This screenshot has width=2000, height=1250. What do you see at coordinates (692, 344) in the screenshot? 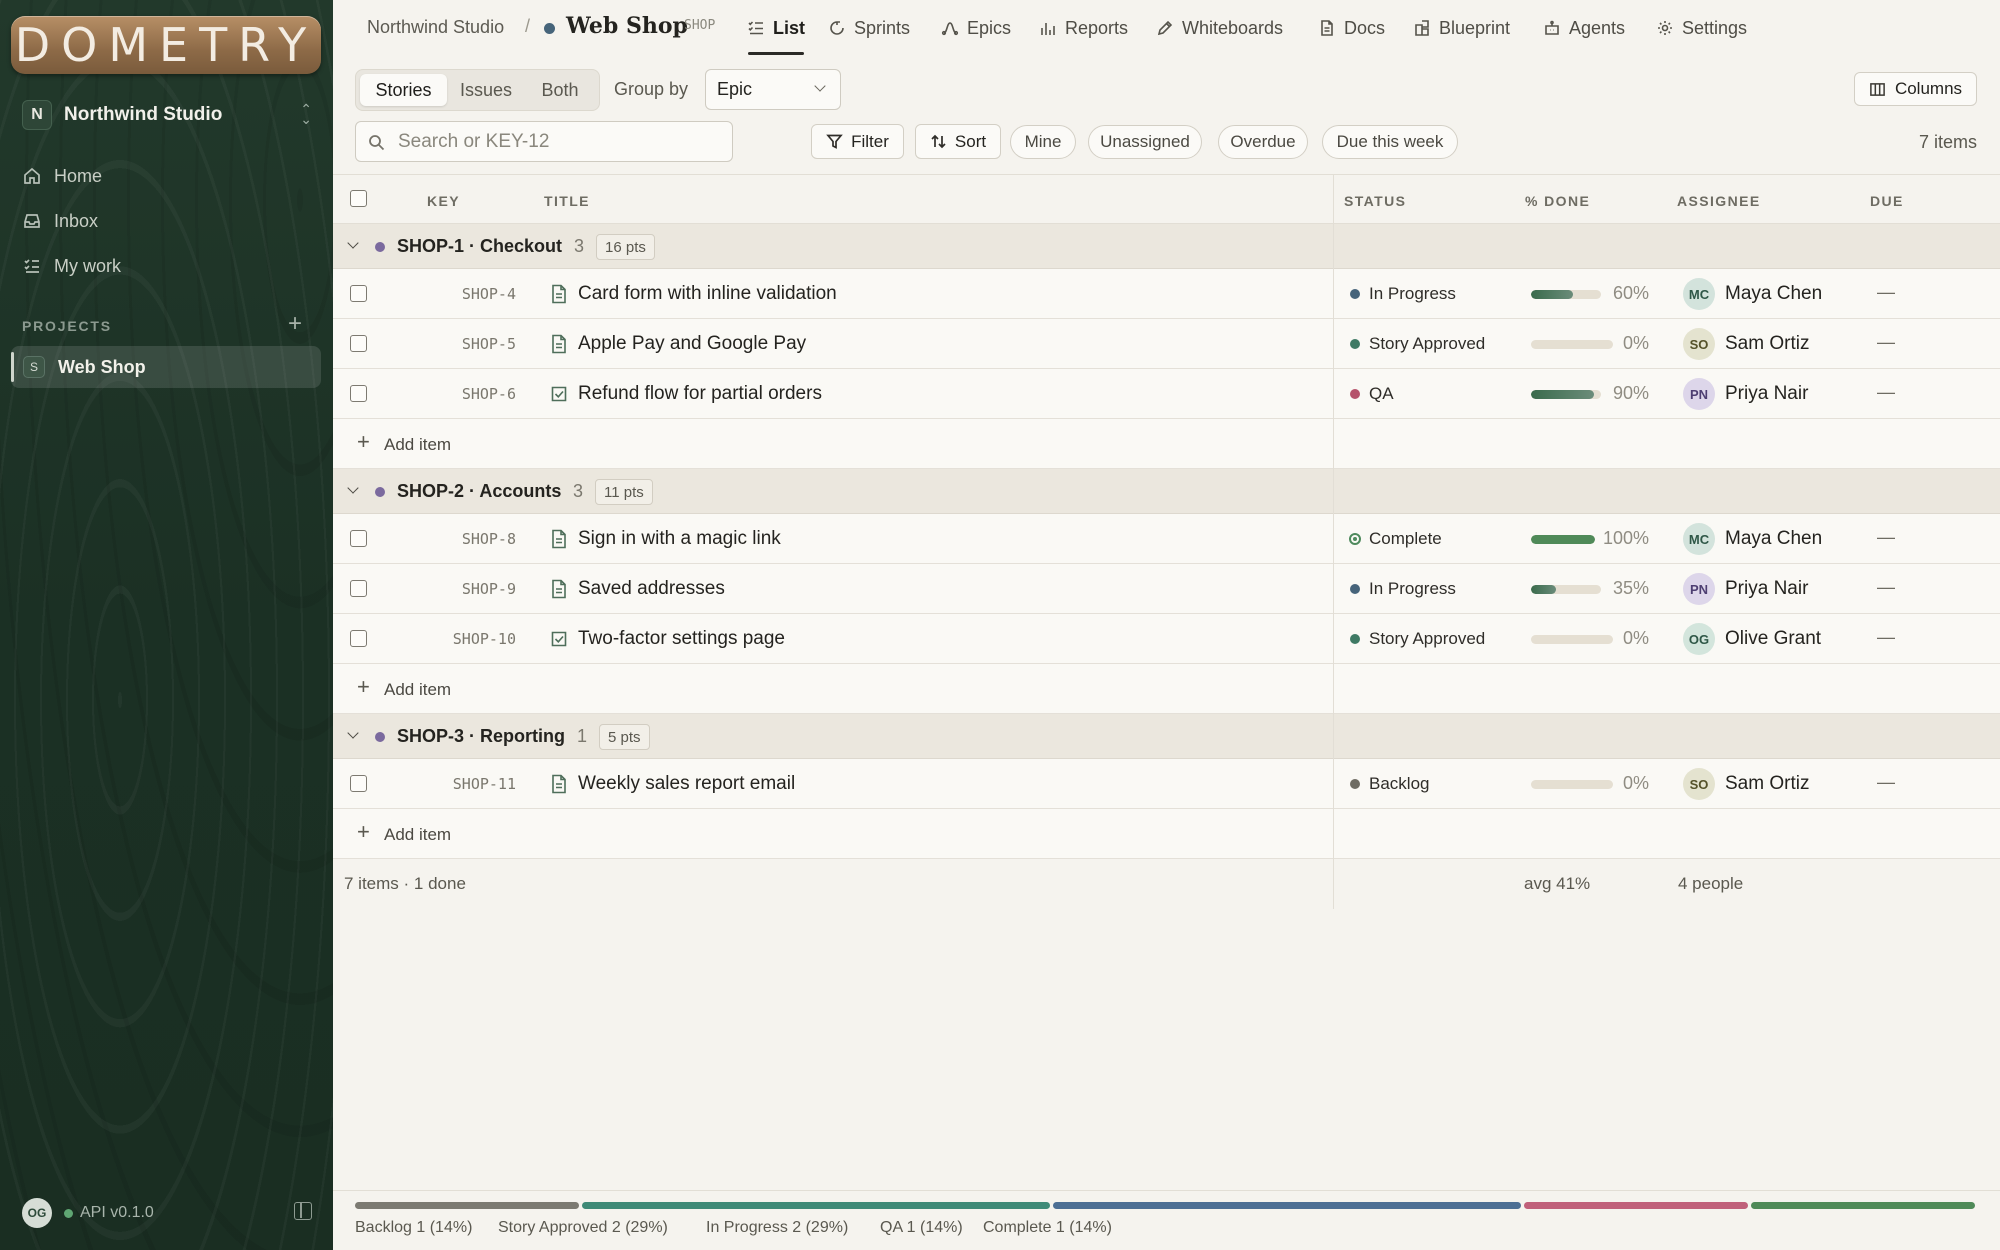
I see `item-title: Apple Pay and Google Pay` at bounding box center [692, 344].